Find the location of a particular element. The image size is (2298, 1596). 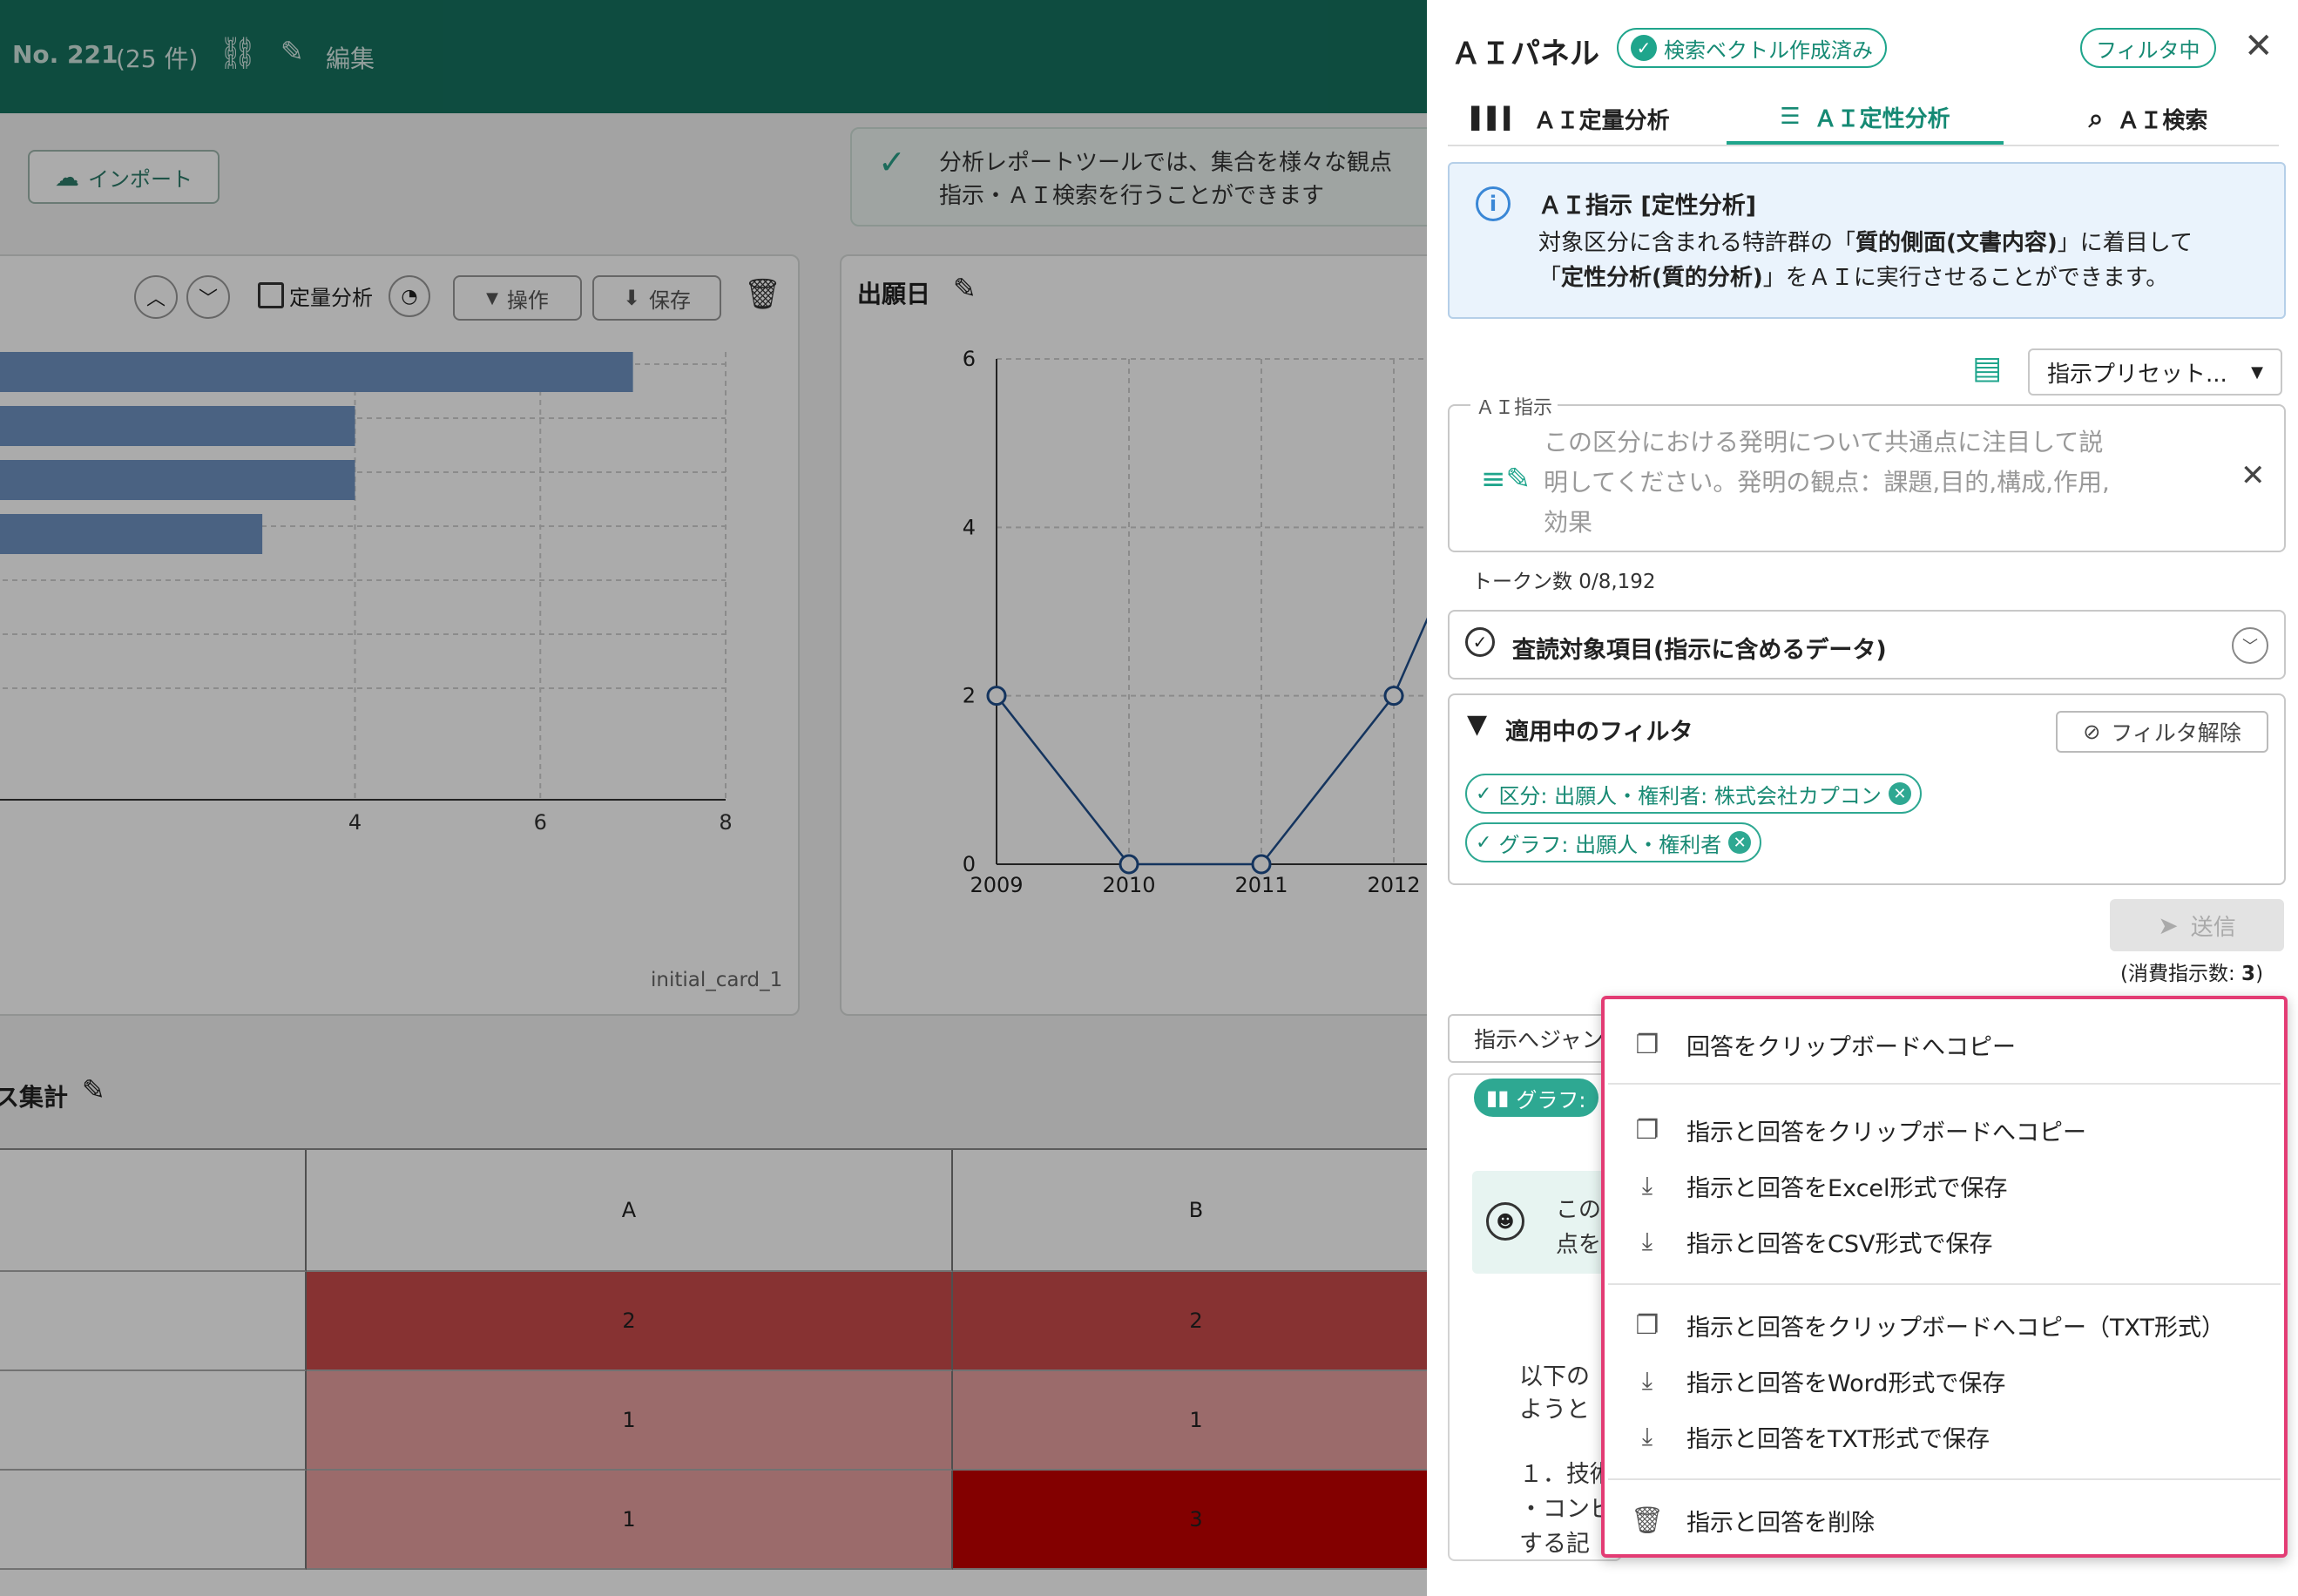

partial-text: 点を is located at coordinates (1579, 1245).